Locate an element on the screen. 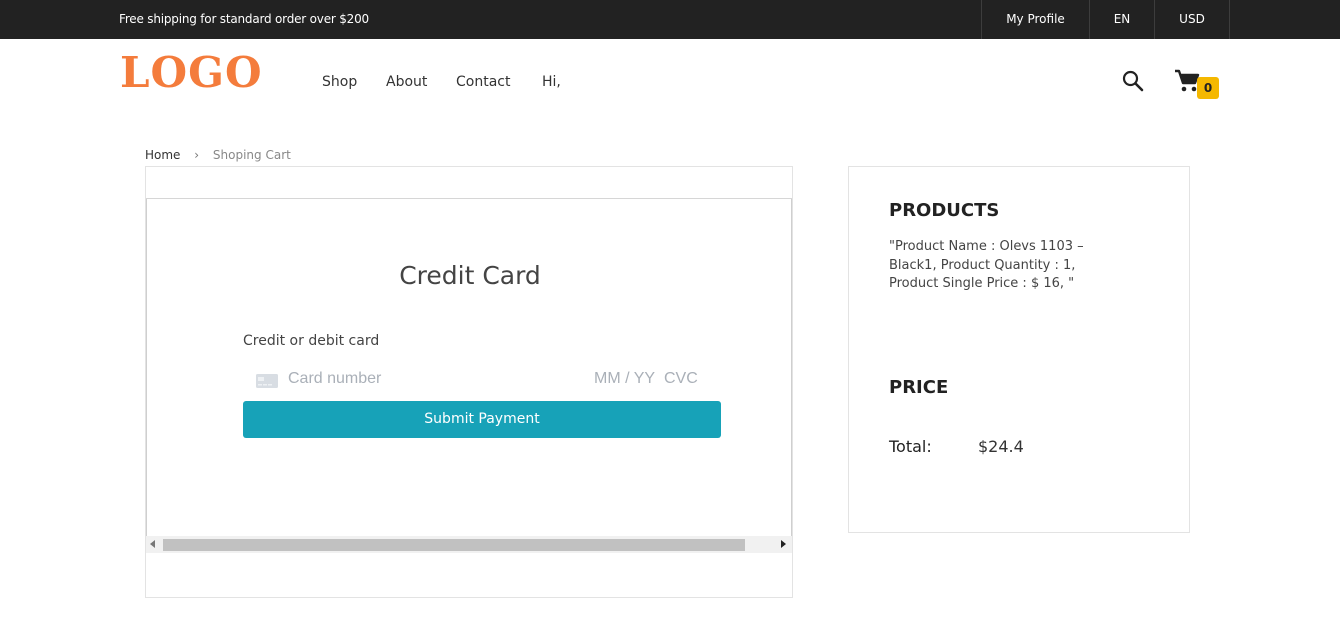  currency-selector: USD is located at coordinates (1192, 19).